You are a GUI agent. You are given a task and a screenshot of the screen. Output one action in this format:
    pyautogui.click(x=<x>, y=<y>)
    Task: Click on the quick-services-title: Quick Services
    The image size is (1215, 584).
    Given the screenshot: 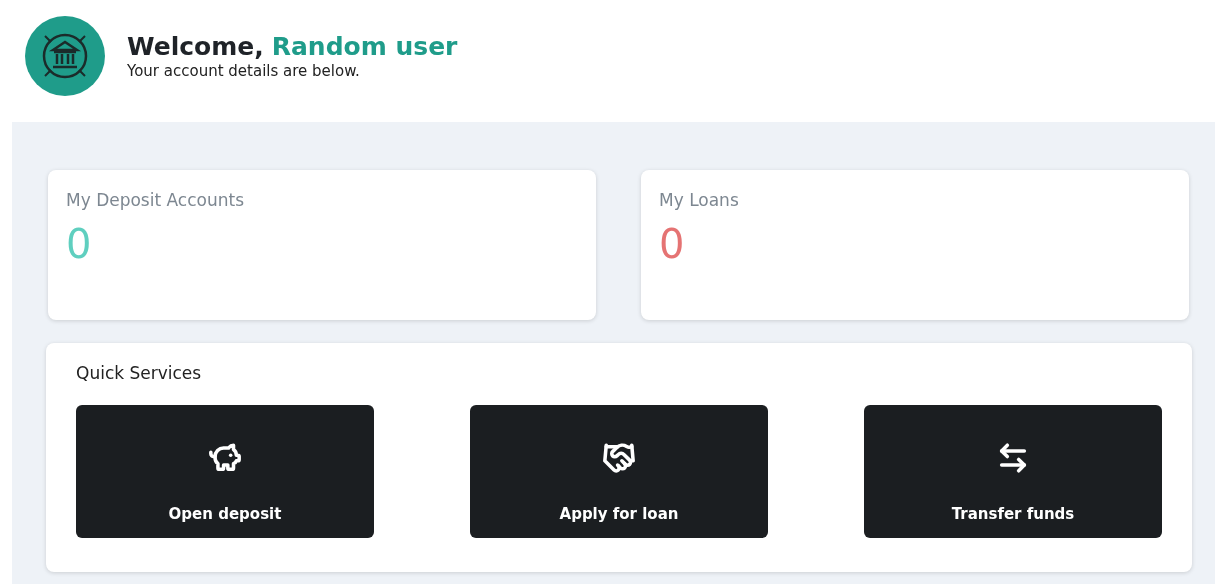 What is the action you would take?
    pyautogui.click(x=139, y=373)
    